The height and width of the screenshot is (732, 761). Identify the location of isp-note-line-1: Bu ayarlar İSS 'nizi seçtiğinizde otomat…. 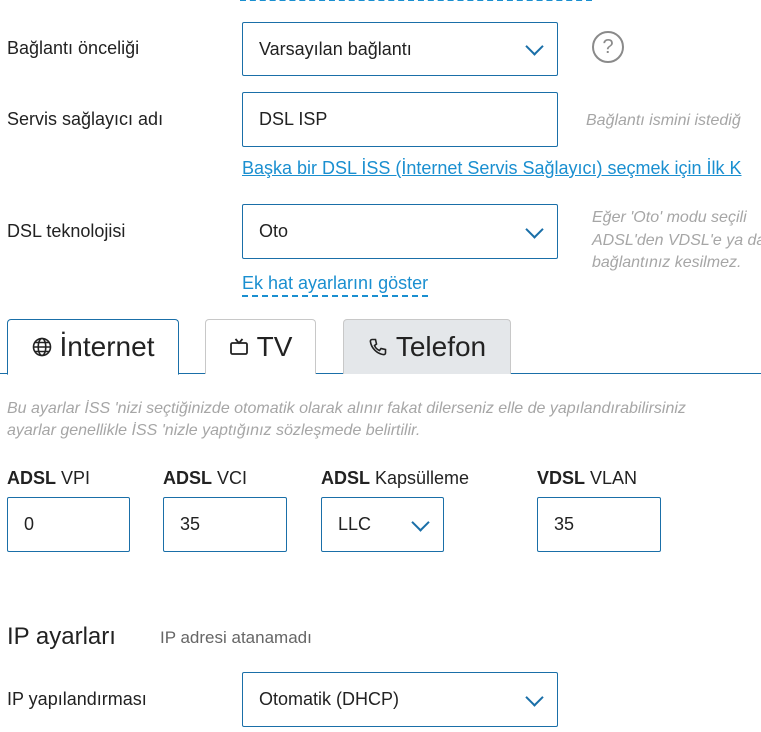
(346, 408).